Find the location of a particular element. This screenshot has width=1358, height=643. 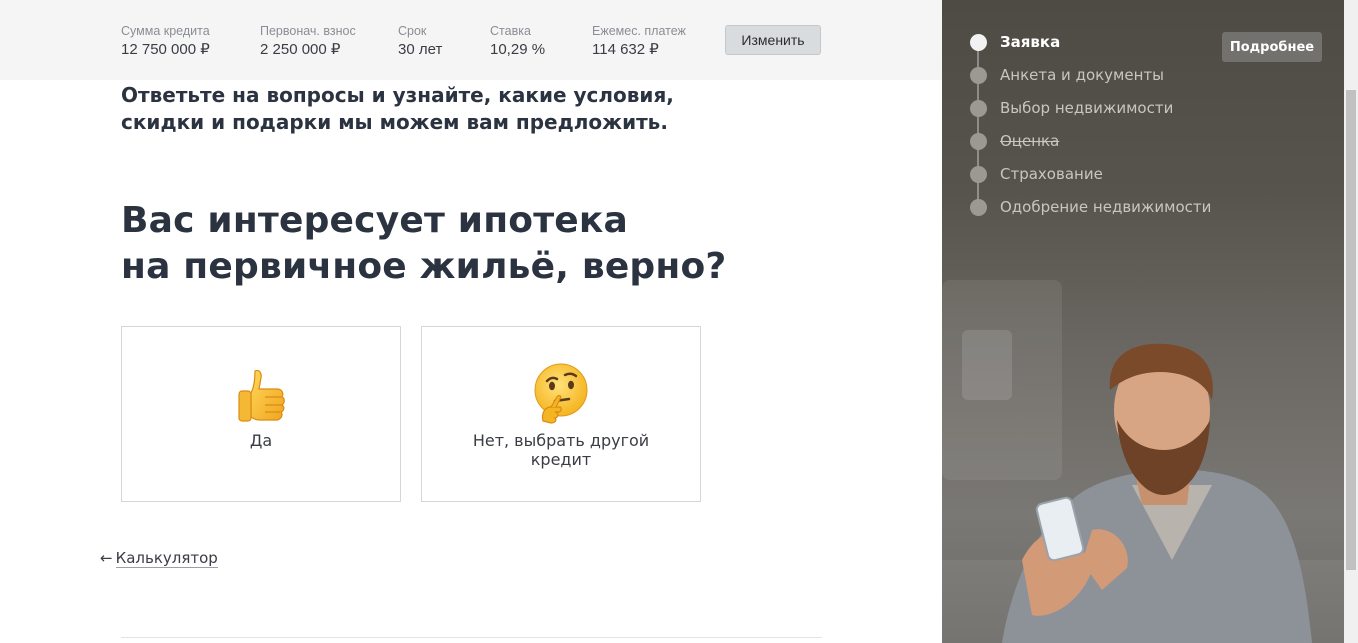

option-no-label: Нет, выбрать другой кредит is located at coordinates (561, 450).